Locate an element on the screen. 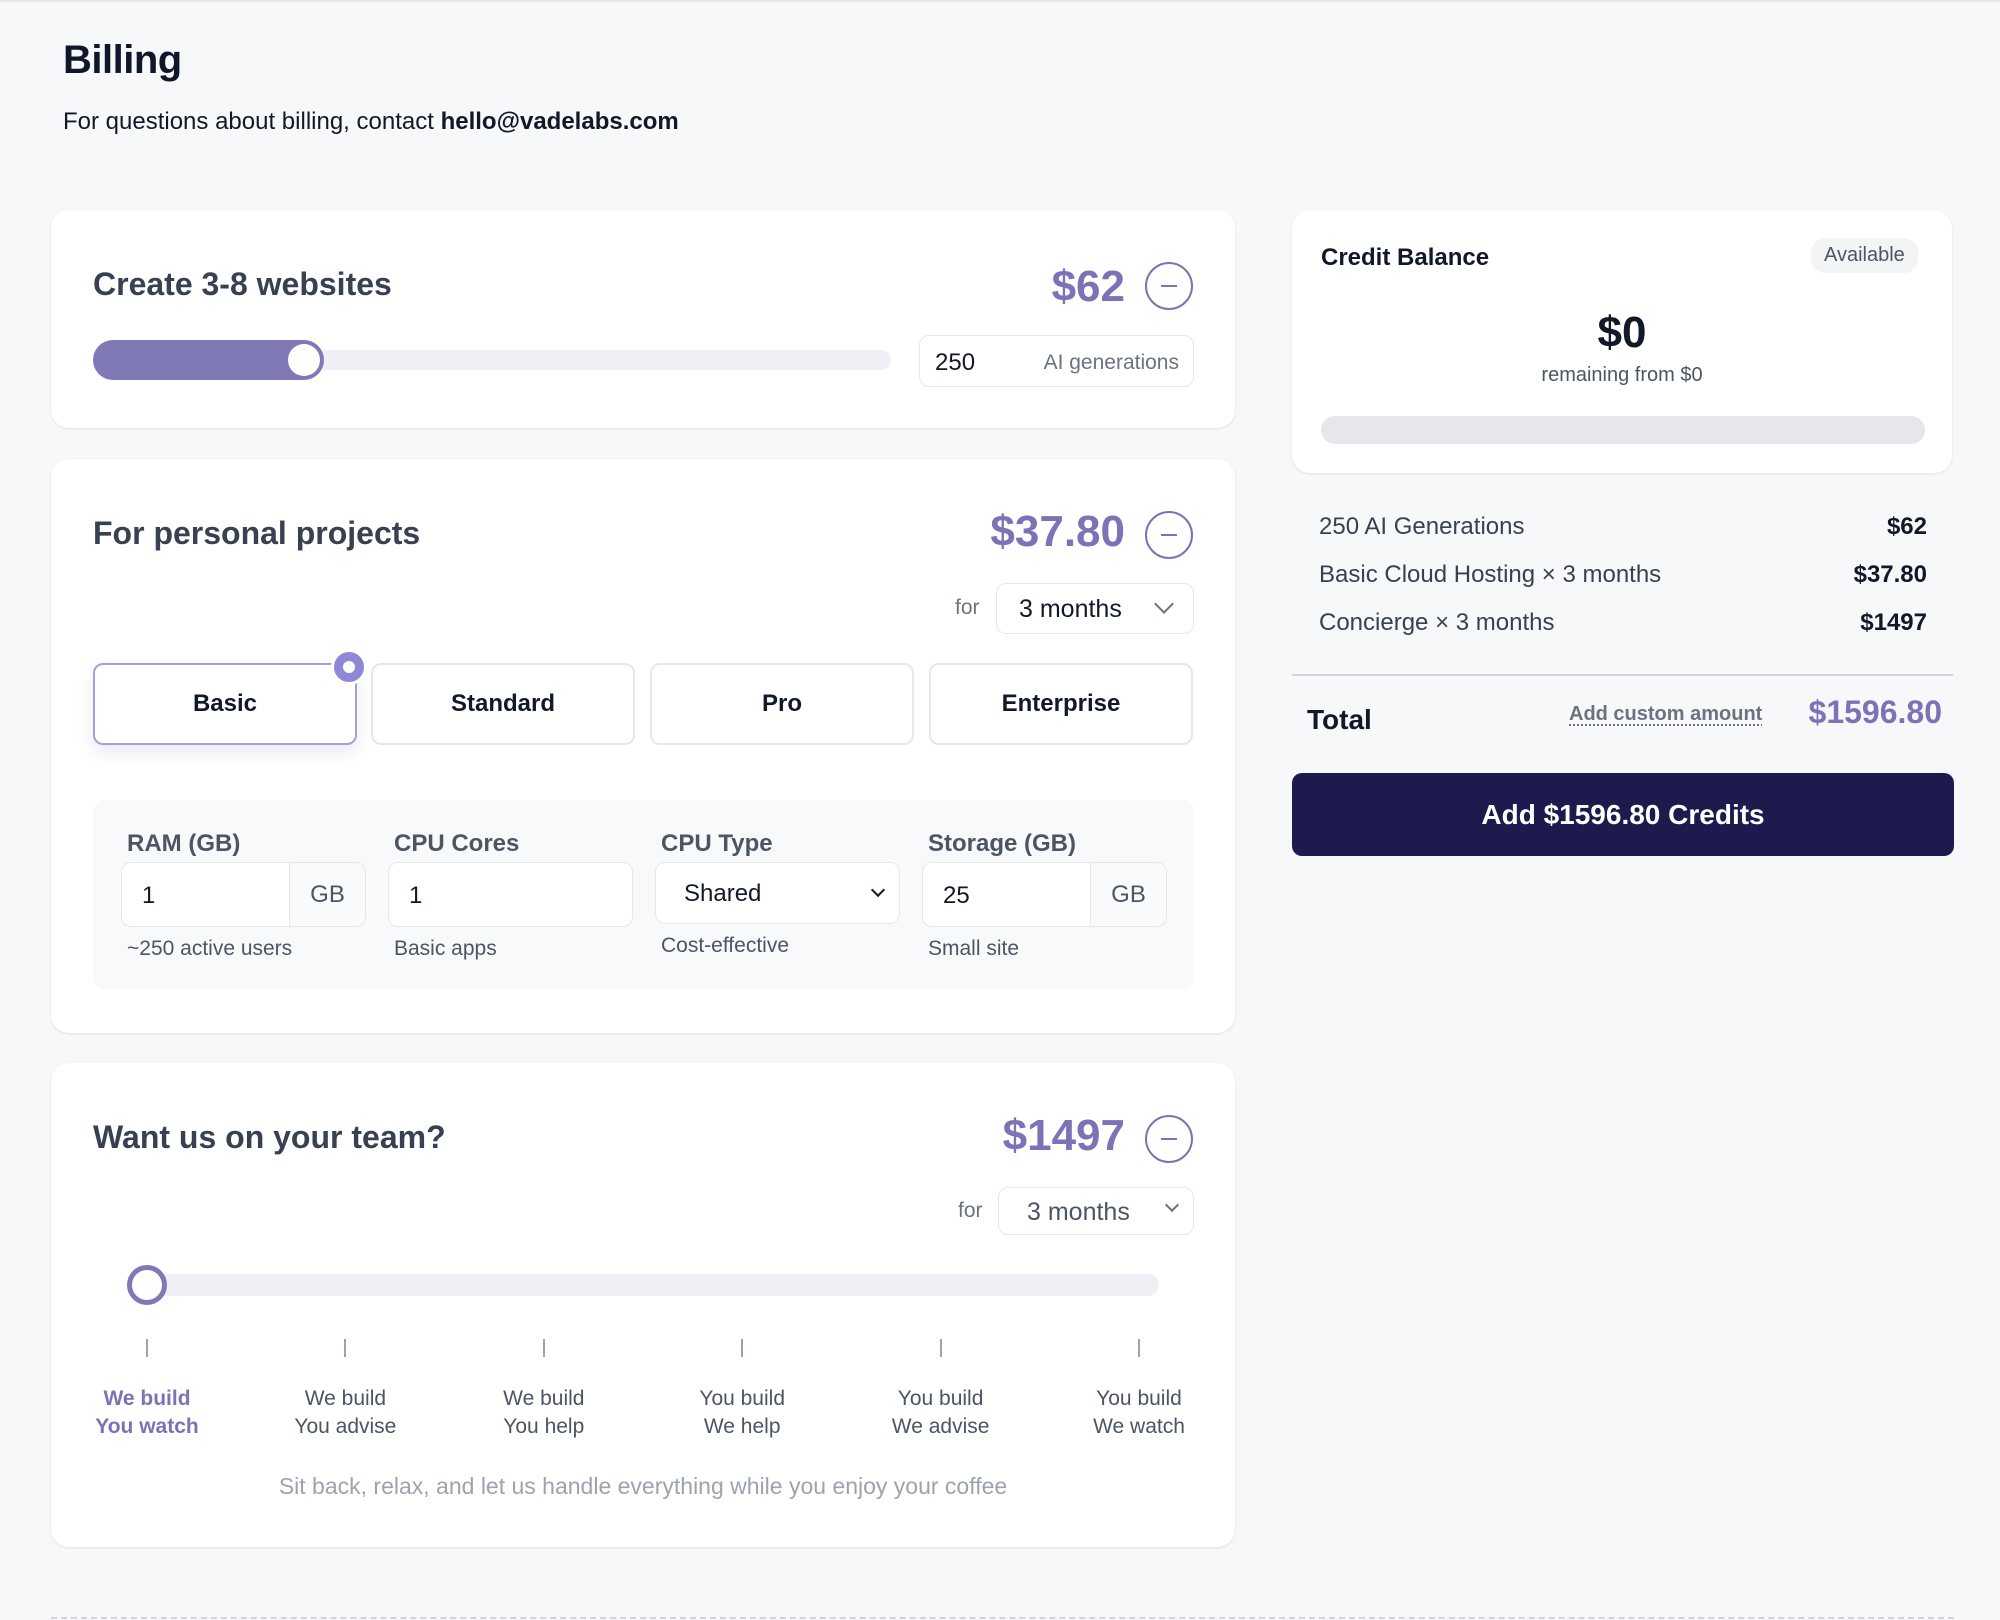  bottom-dashed-divider is located at coordinates (1002, 1618).